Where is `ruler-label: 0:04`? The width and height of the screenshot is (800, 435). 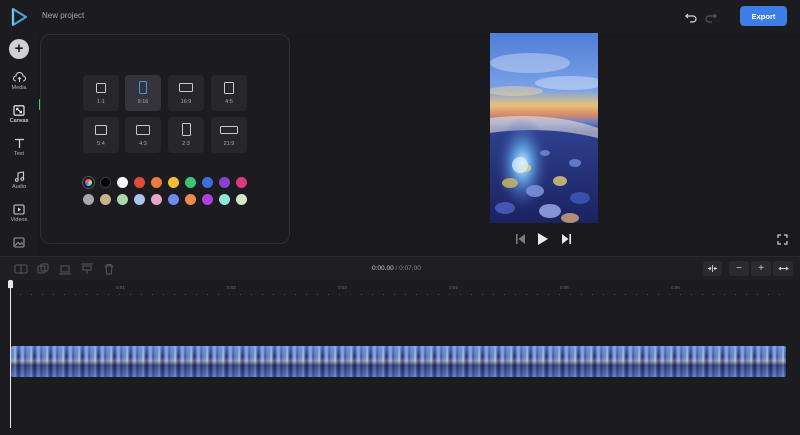
ruler-label: 0:04 is located at coordinates (453, 287).